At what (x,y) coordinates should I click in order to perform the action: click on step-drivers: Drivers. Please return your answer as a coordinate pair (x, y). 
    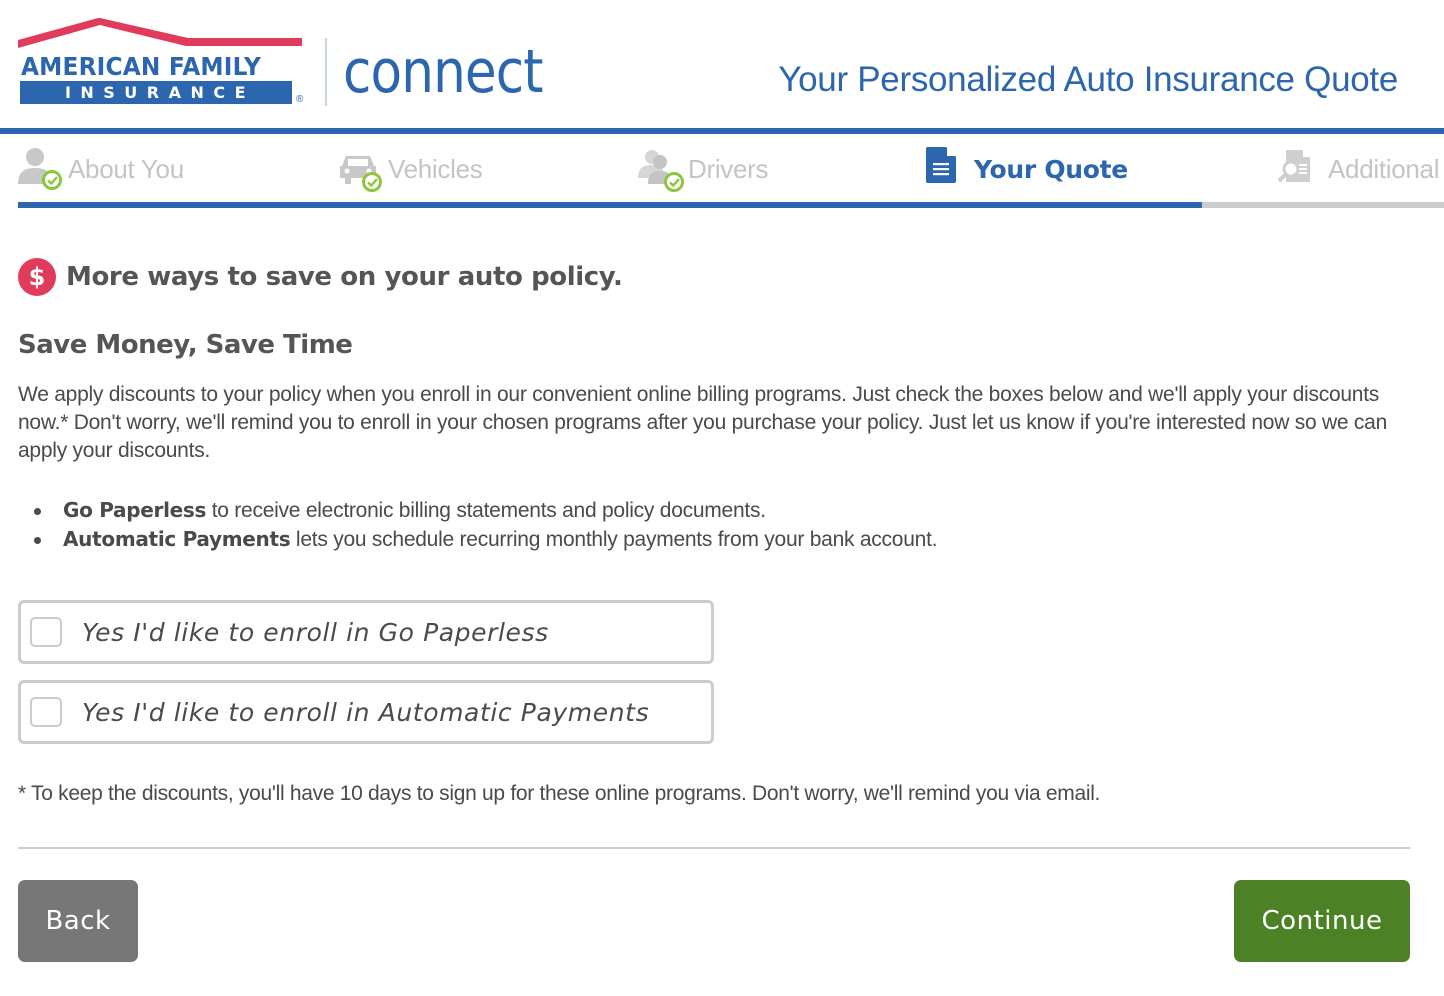
    Looking at the image, I should click on (703, 169).